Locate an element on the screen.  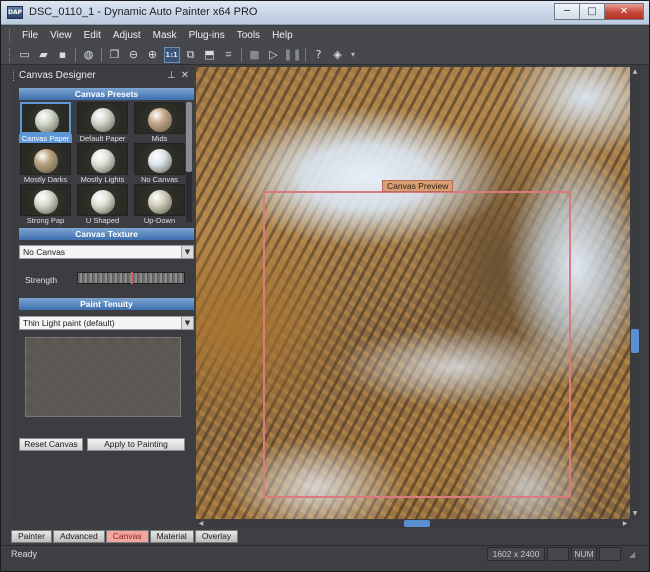
preset-up-down: Up-Down is located at coordinates (159, 204).